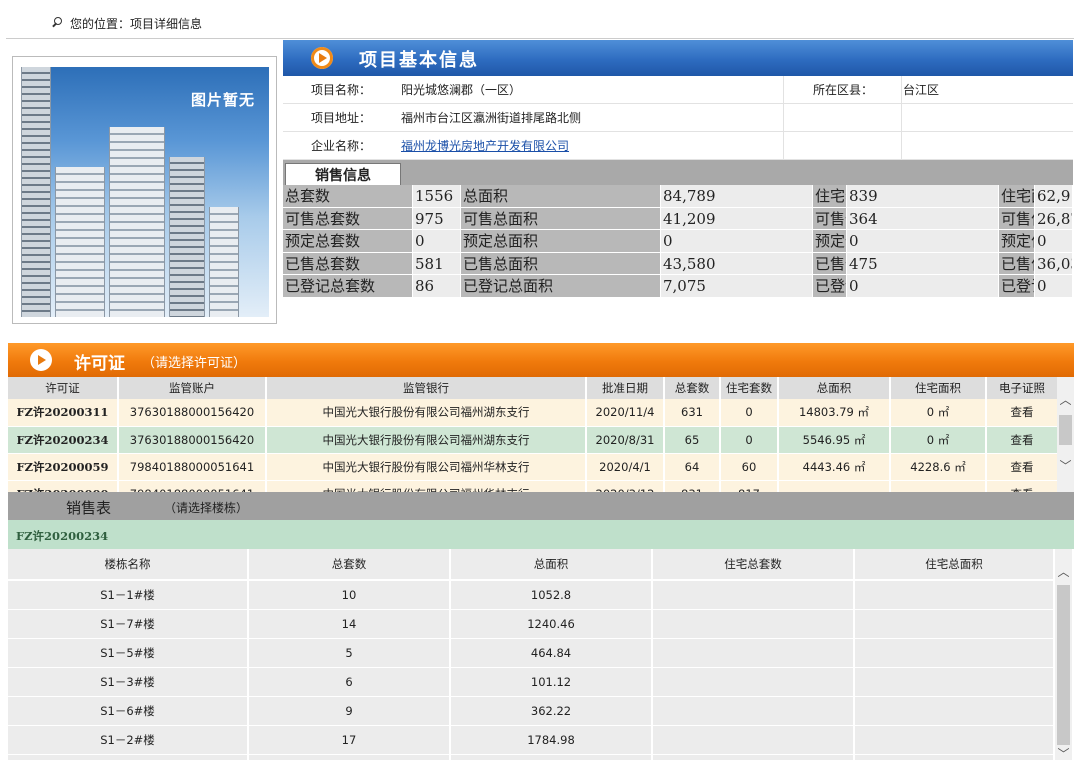 The height and width of the screenshot is (760, 1080). Describe the element at coordinates (349, 595) in the screenshot. I see `building-cell: 10` at that location.